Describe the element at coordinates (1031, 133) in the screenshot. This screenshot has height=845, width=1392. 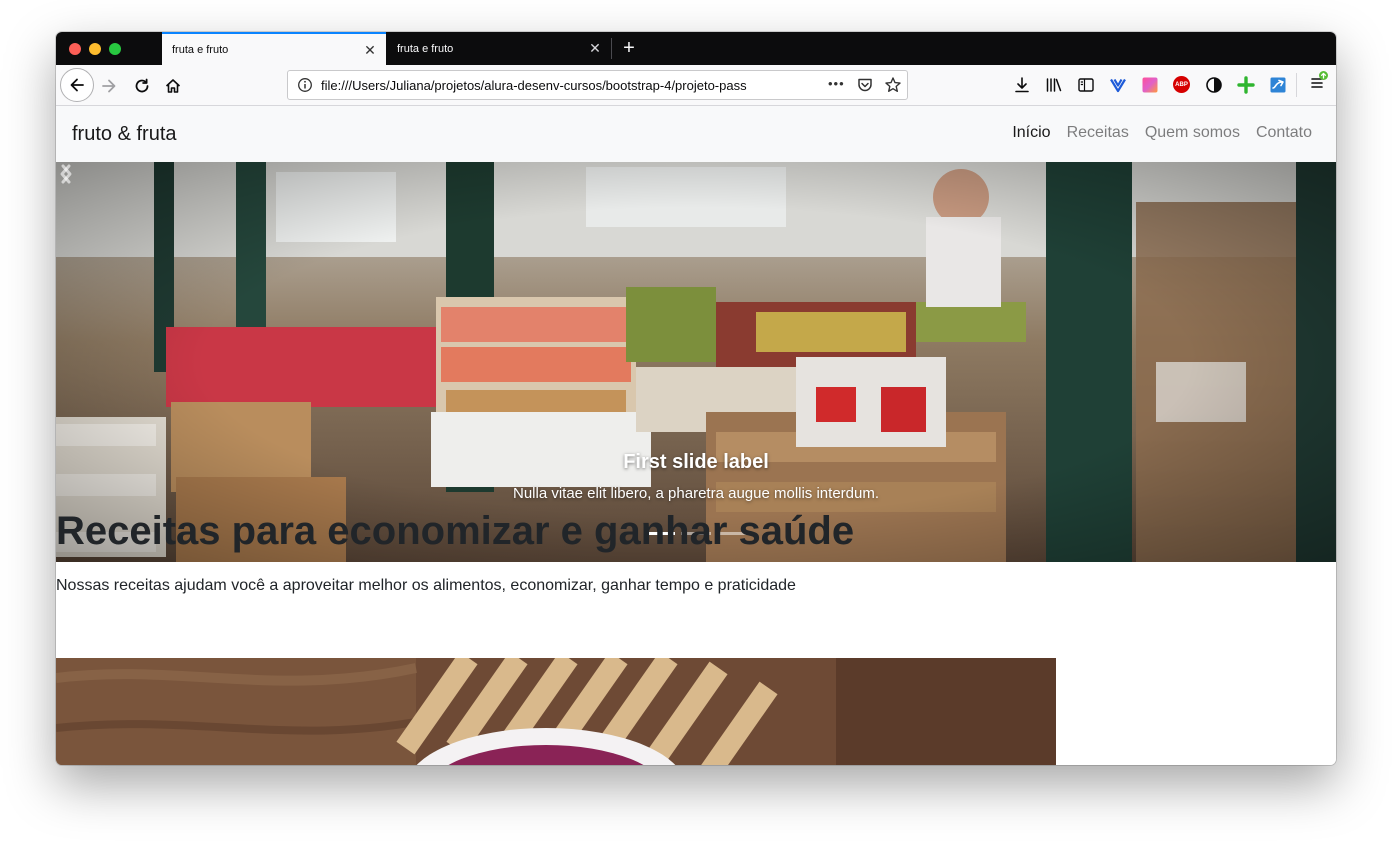
I see `nav-link-inicio: Início` at that location.